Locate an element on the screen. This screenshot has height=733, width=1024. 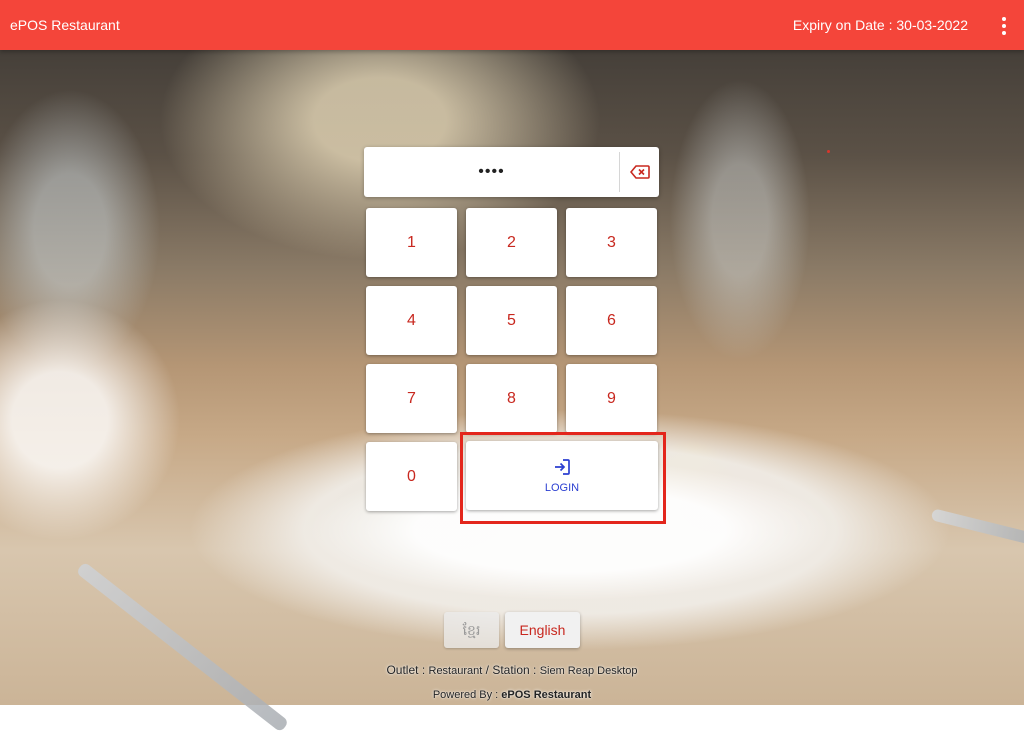
station-label: / Station : is located at coordinates (511, 670).